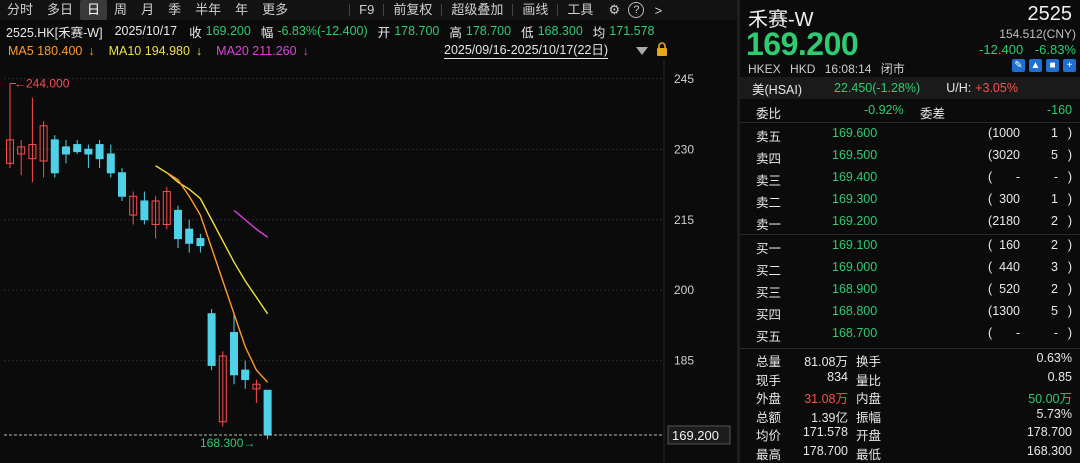  What do you see at coordinates (910, 222) in the screenshot?
I see `ask-level-row: 卖一 169.200 2180(2)` at bounding box center [910, 222].